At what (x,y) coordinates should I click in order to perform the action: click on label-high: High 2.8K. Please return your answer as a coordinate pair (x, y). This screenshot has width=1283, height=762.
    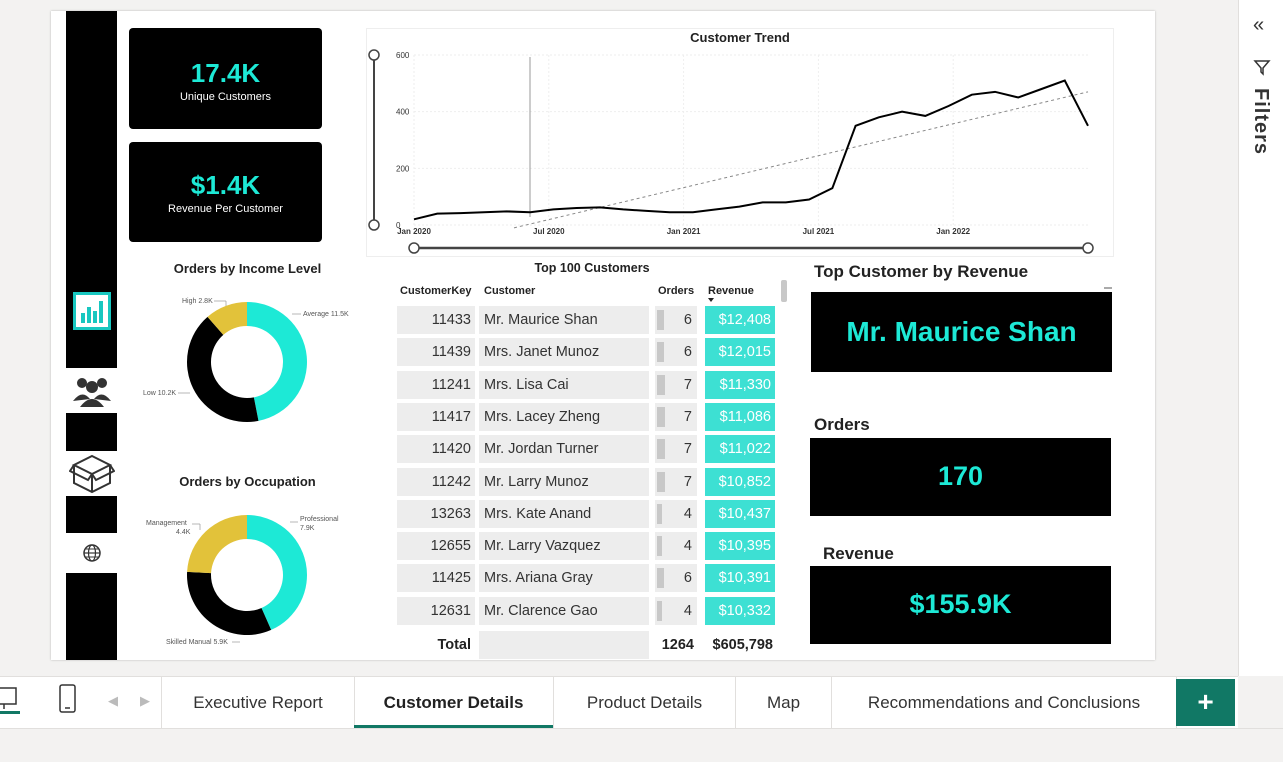
    Looking at the image, I should click on (197, 301).